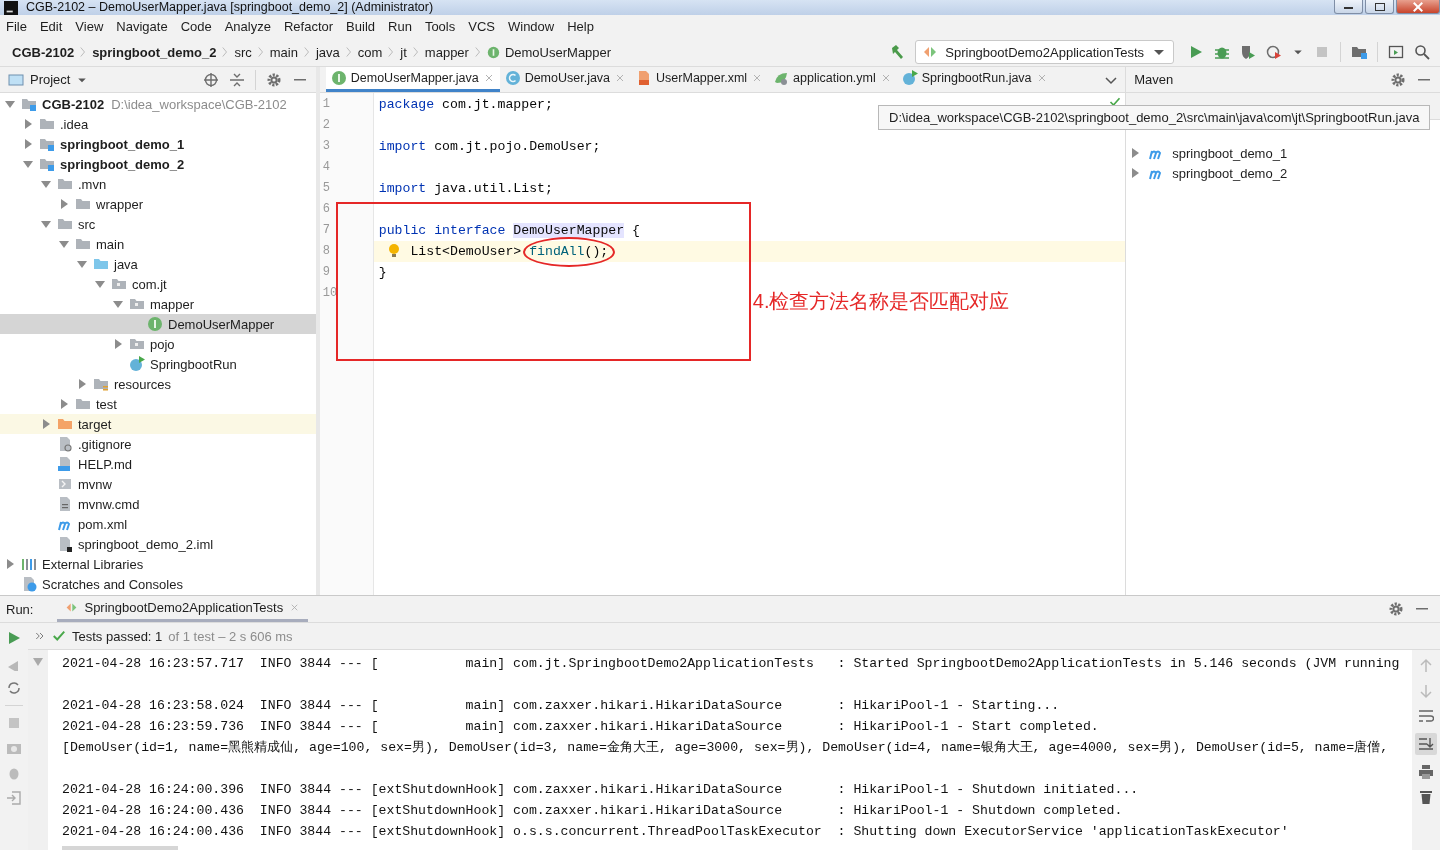  Describe the element at coordinates (236, 79) in the screenshot. I see `collapse-all-icon` at that location.